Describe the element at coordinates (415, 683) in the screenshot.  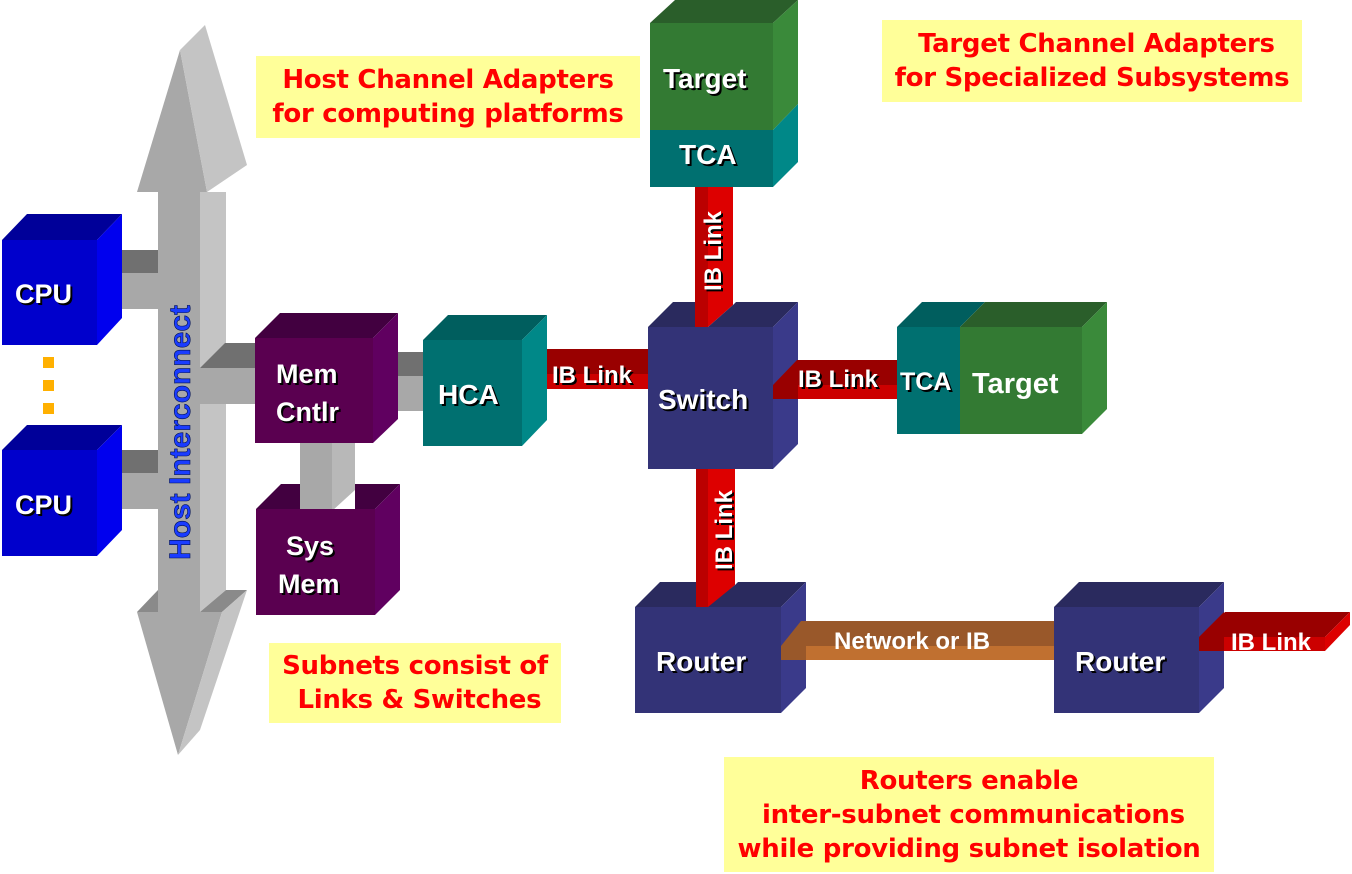
I see `note-subnets: Subnets consist of Links & Switches` at that location.